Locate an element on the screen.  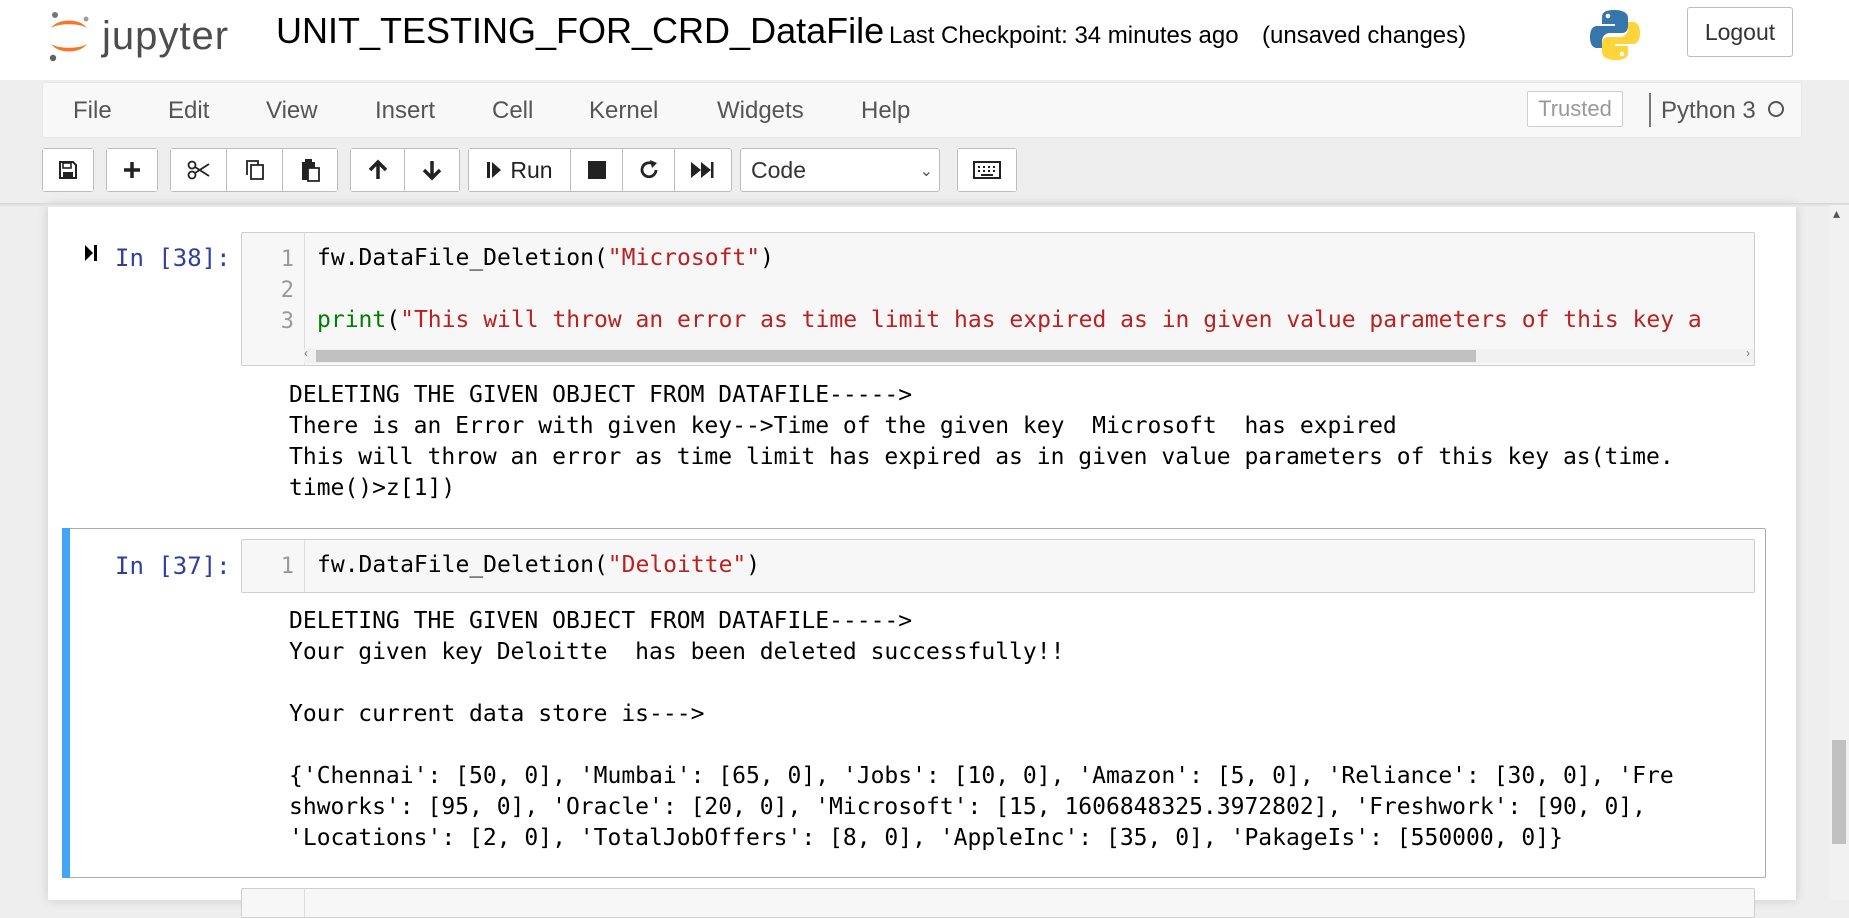
header-shadow is located at coordinates (924, 205).